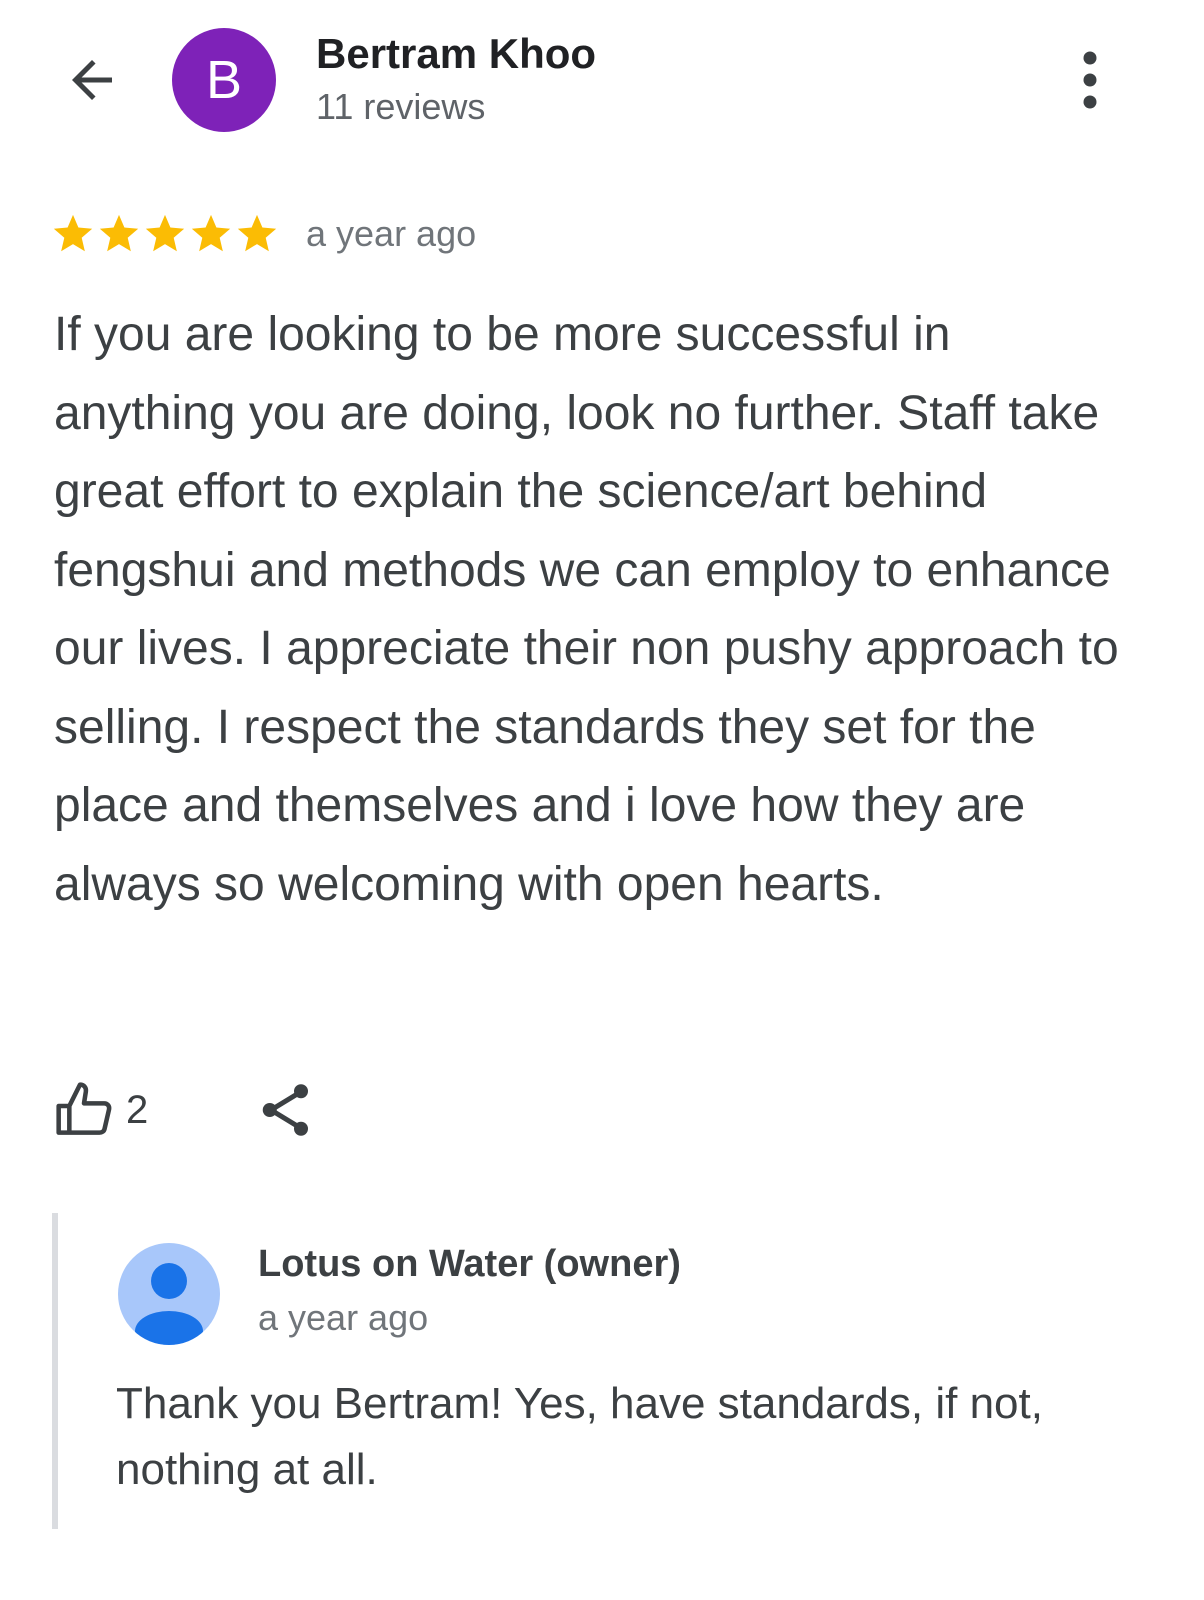 The width and height of the screenshot is (1204, 1600). I want to click on owner-name: Lotus on Water (owner), so click(469, 1264).